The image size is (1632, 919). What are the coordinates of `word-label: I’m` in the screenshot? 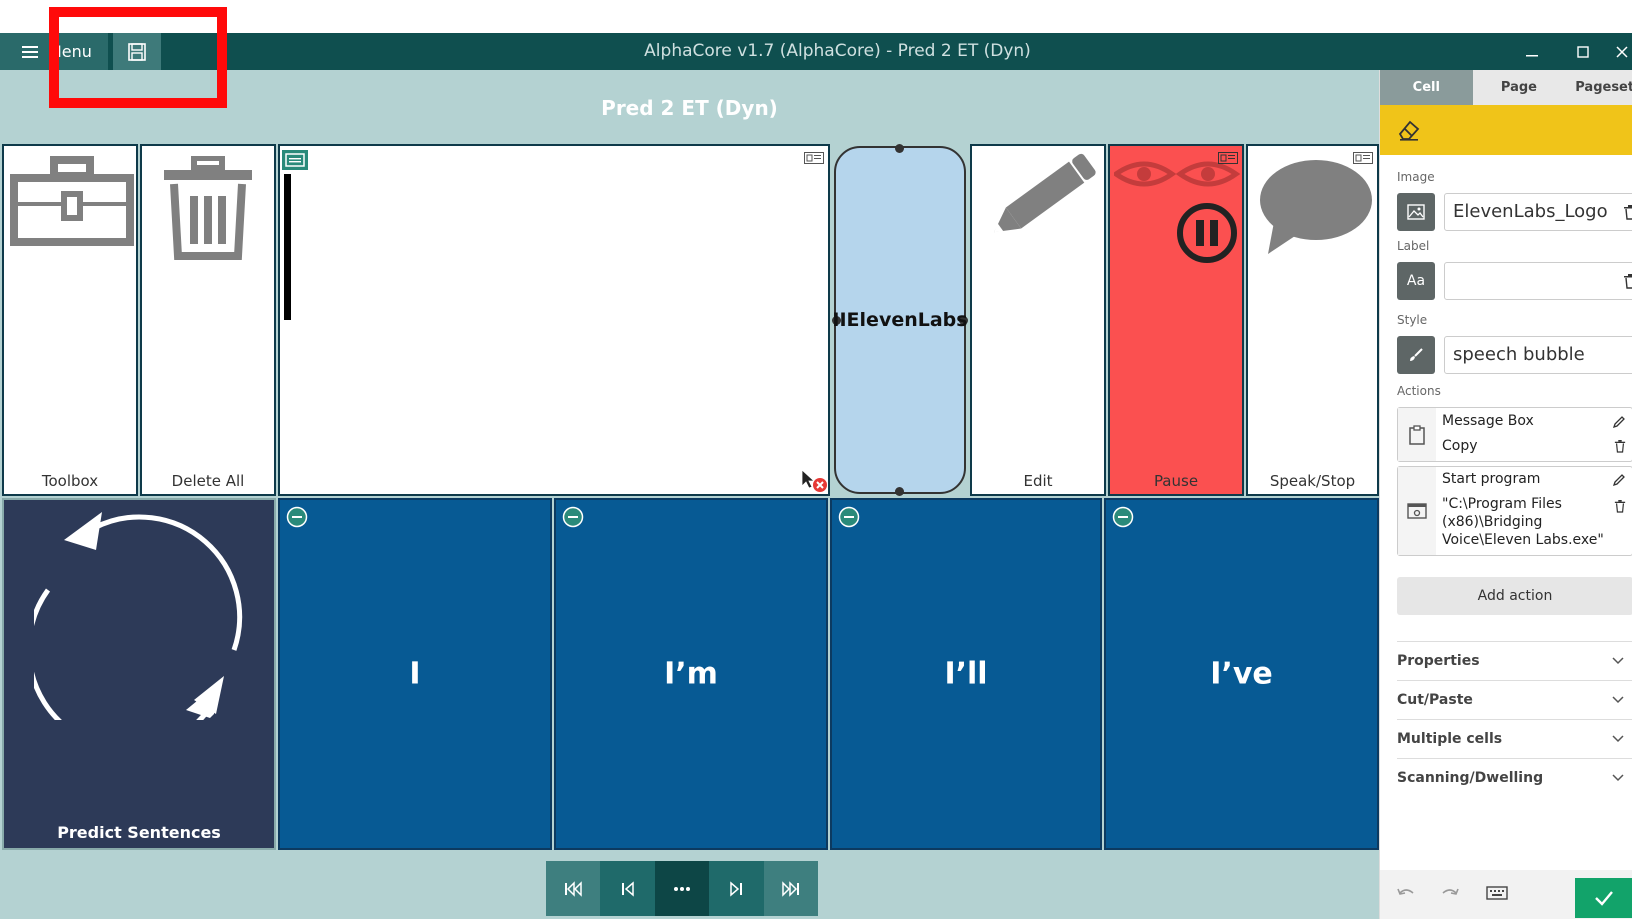 It's located at (691, 674).